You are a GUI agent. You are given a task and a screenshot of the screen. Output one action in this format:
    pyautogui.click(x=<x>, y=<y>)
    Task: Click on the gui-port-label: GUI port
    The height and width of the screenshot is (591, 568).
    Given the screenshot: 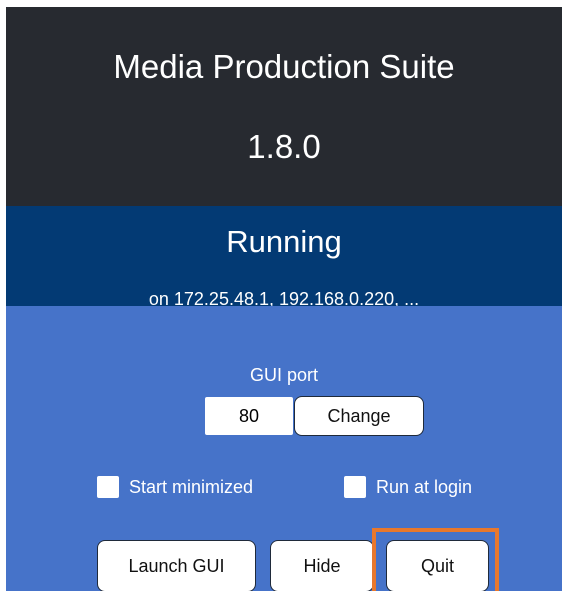 What is the action you would take?
    pyautogui.click(x=284, y=375)
    